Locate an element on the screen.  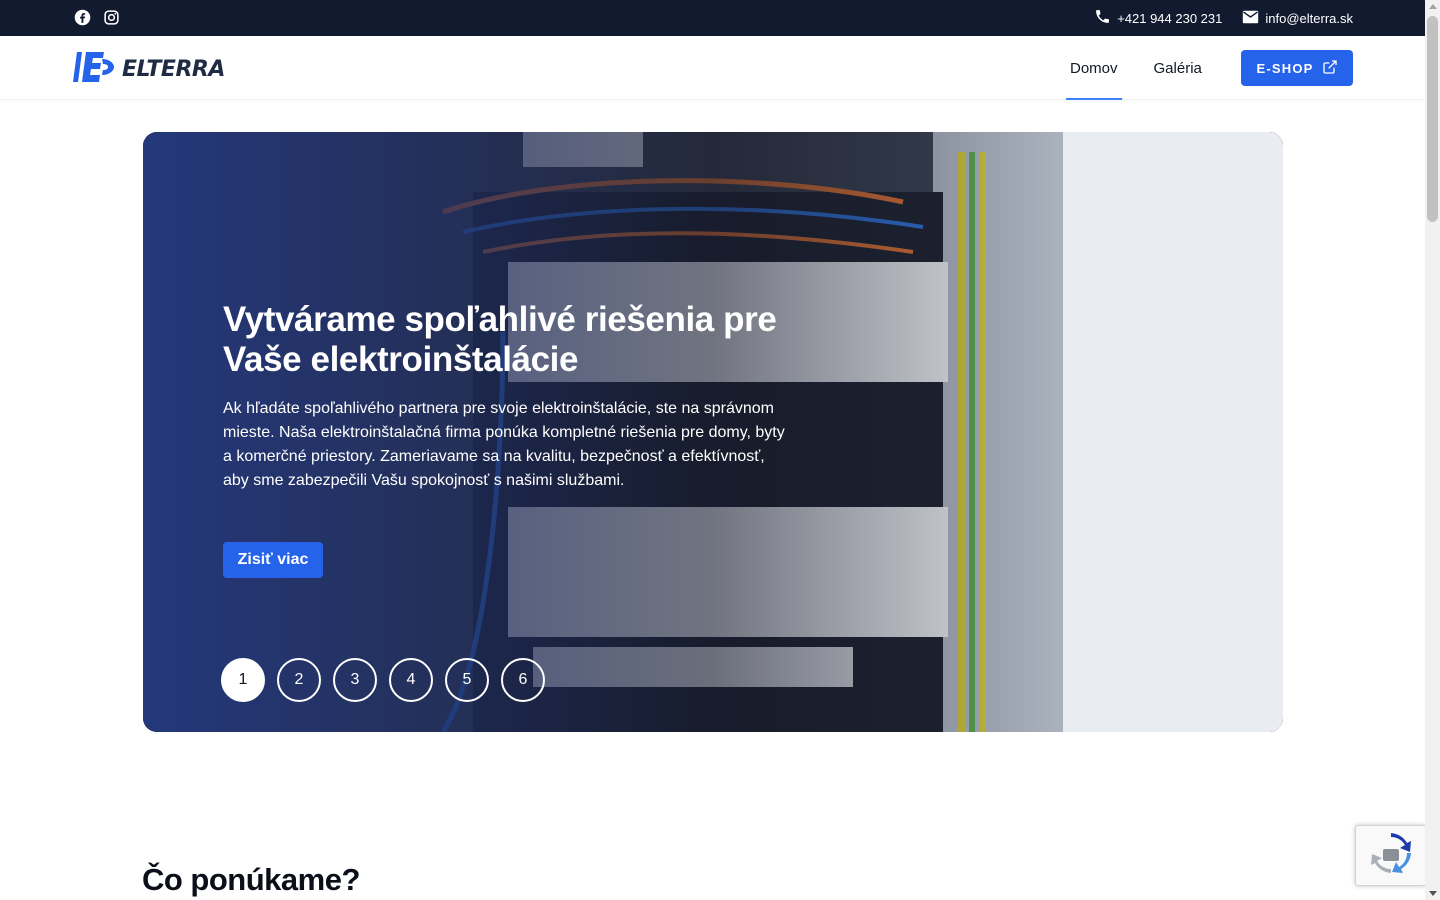
email-address: info@elterra.sk is located at coordinates (1309, 18).